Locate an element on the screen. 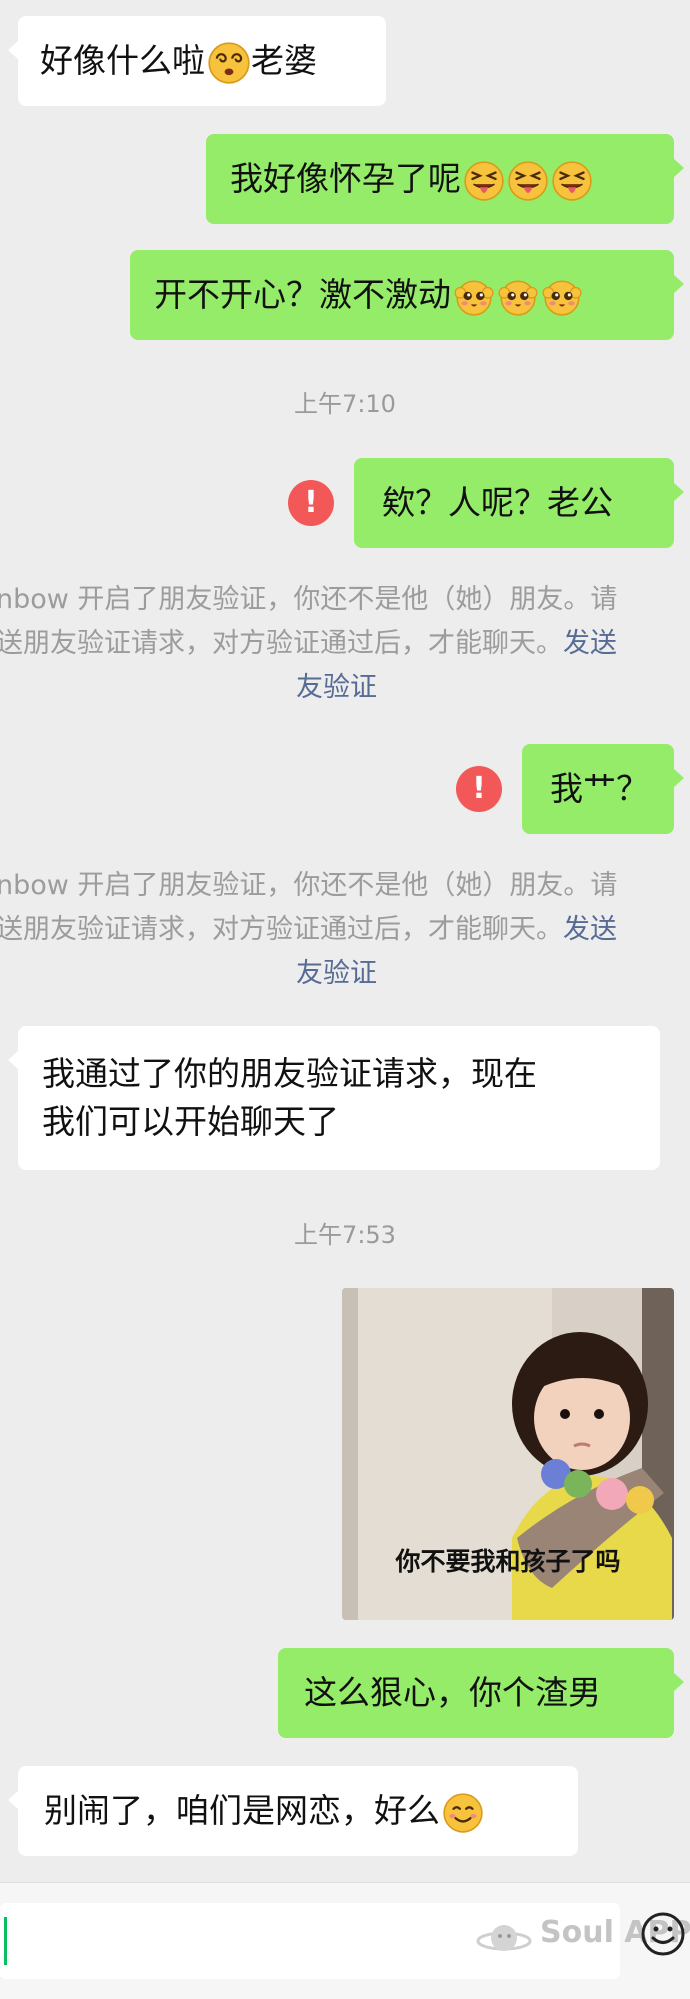 This screenshot has width=690, height=1999. message-text: 老婆 is located at coordinates (284, 60).